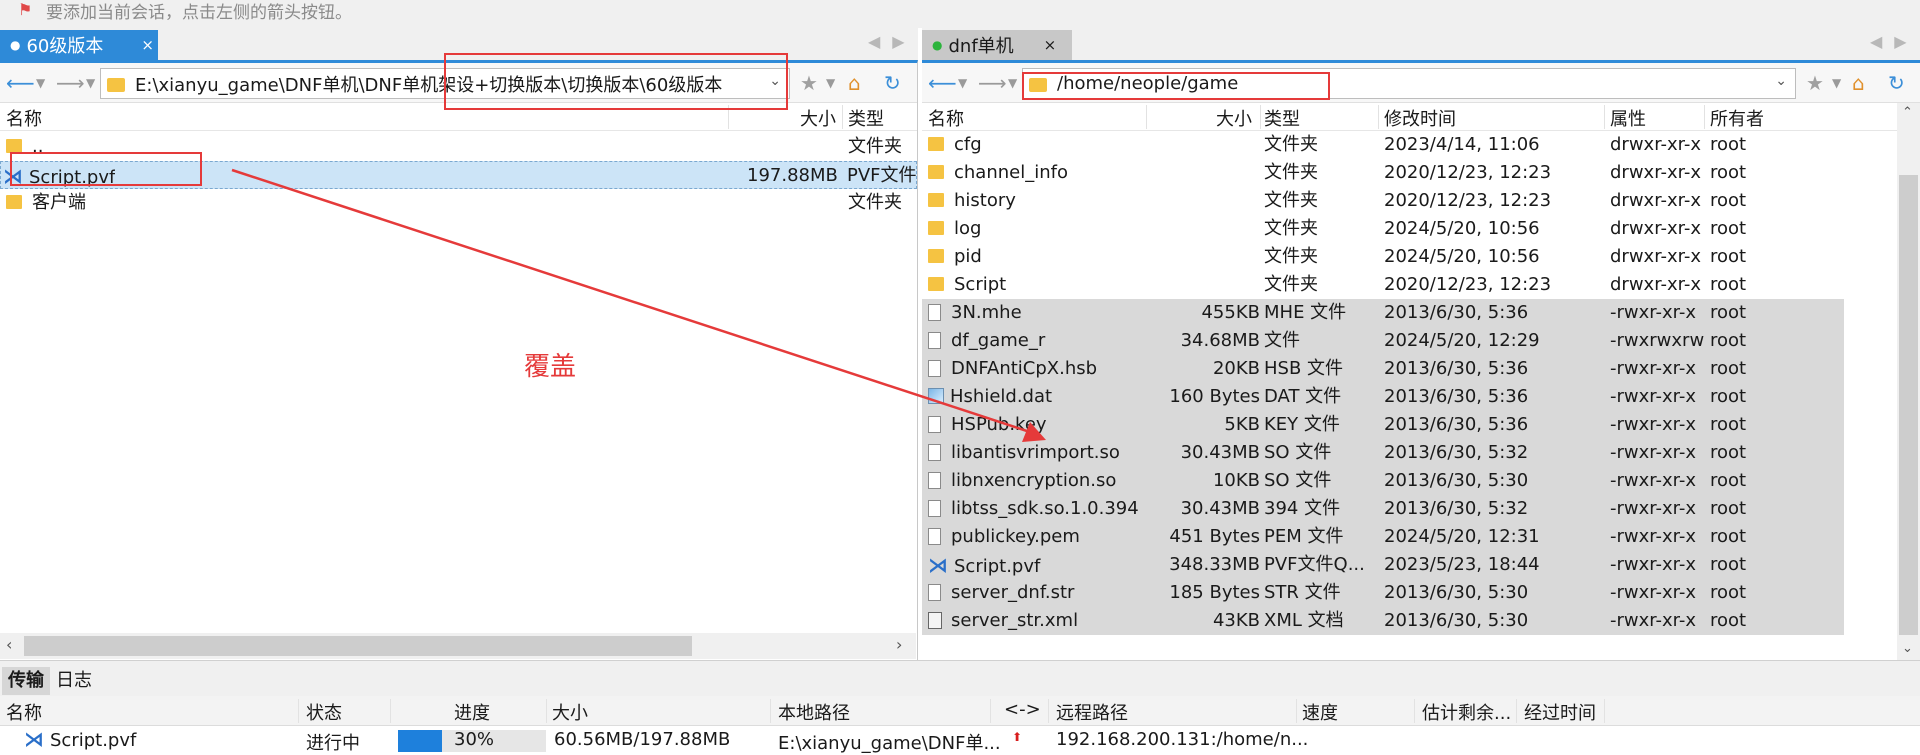  I want to click on transfer-name-cell: ⋊ Script.pvf, so click(80, 739).